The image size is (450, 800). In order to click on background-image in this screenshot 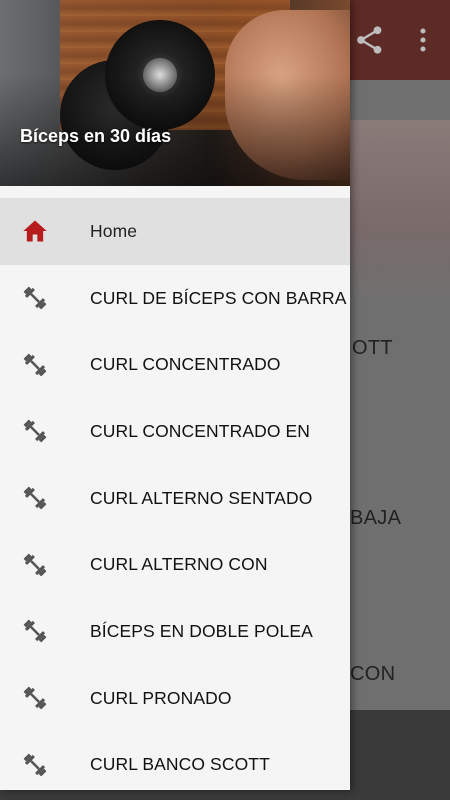, I will do `click(400, 210)`.